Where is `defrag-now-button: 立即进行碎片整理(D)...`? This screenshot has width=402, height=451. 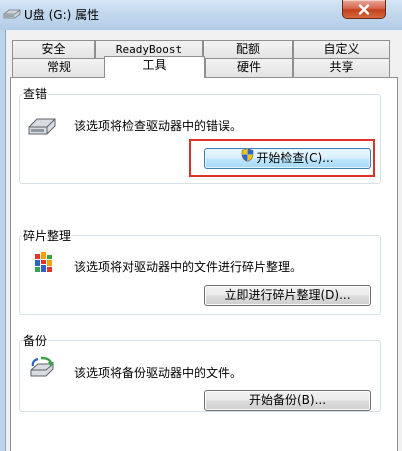 defrag-now-button: 立即进行碎片整理(D)... is located at coordinates (287, 295).